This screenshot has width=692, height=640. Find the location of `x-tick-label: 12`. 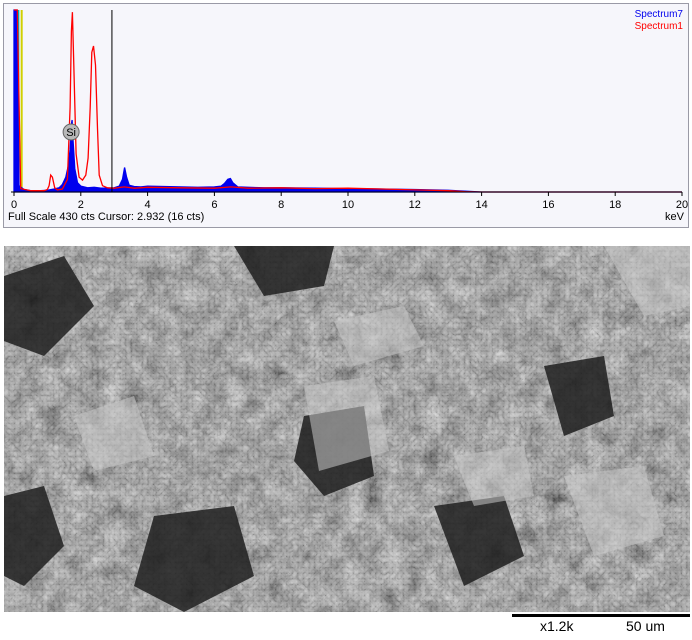

x-tick-label: 12 is located at coordinates (415, 205).